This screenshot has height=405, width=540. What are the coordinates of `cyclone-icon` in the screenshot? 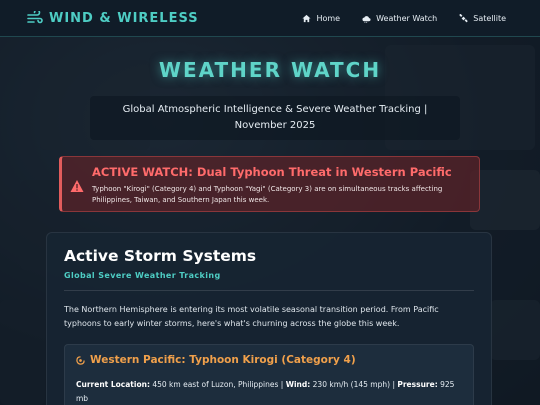 It's located at (80, 360).